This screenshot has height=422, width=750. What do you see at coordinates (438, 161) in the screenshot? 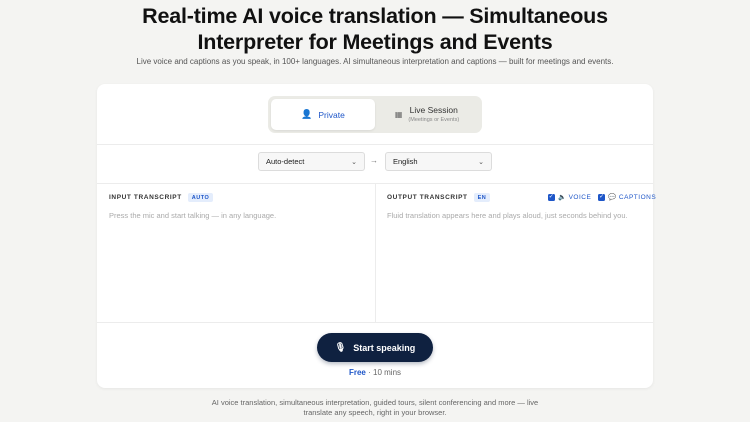
I see `target-language-select: English ⌄` at bounding box center [438, 161].